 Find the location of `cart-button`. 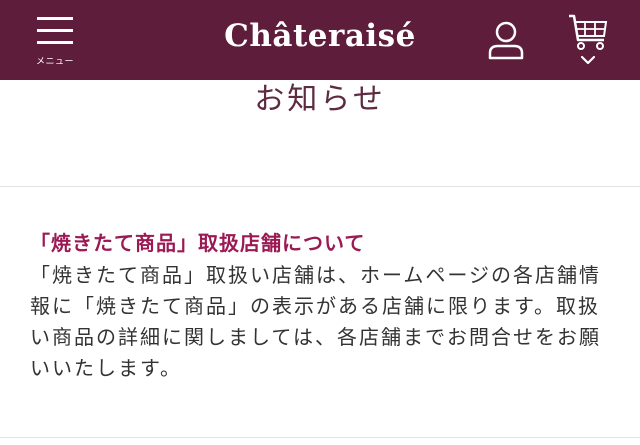

cart-button is located at coordinates (588, 41).